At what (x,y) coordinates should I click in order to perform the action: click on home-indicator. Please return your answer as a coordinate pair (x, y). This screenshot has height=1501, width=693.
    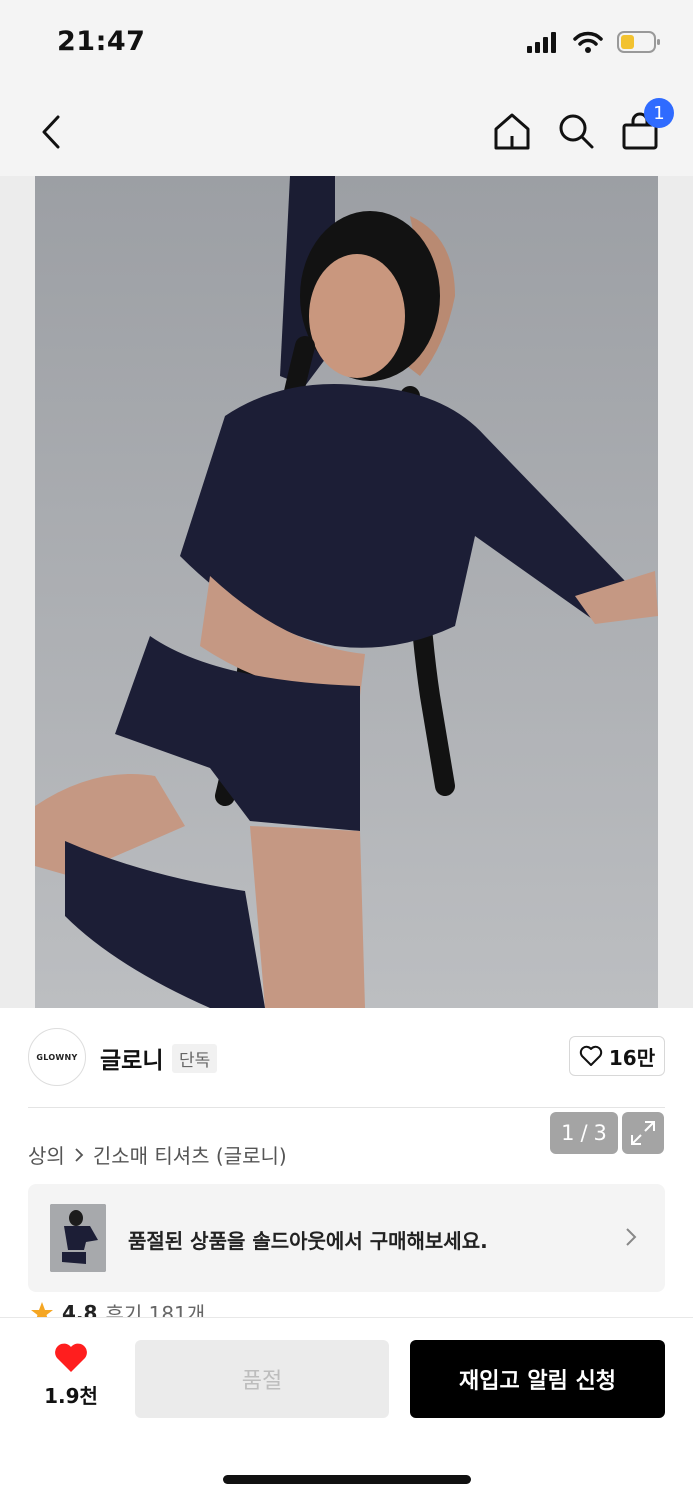
    Looking at the image, I should click on (347, 1479).